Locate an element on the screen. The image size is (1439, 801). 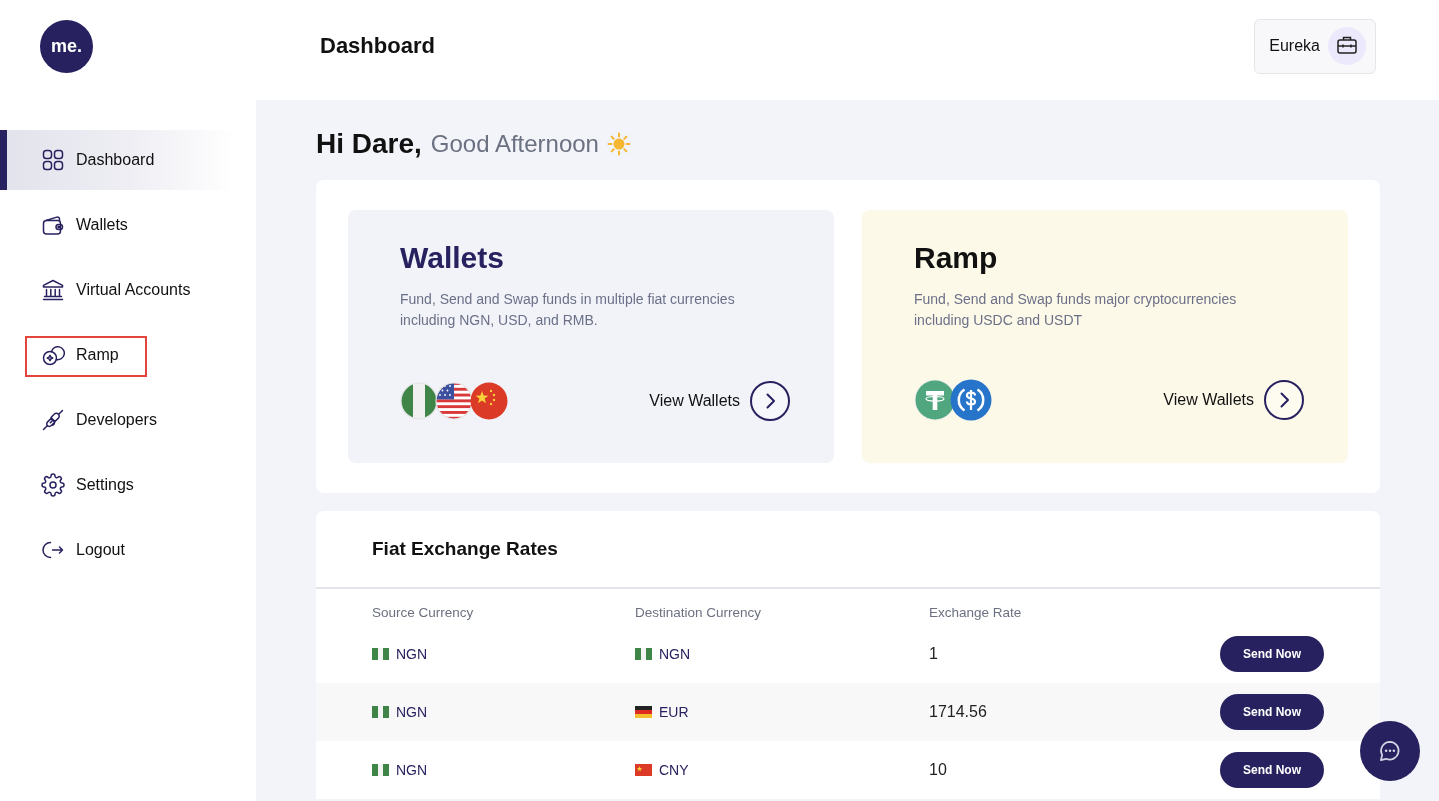
nav-item: Logout is located at coordinates (117, 550).